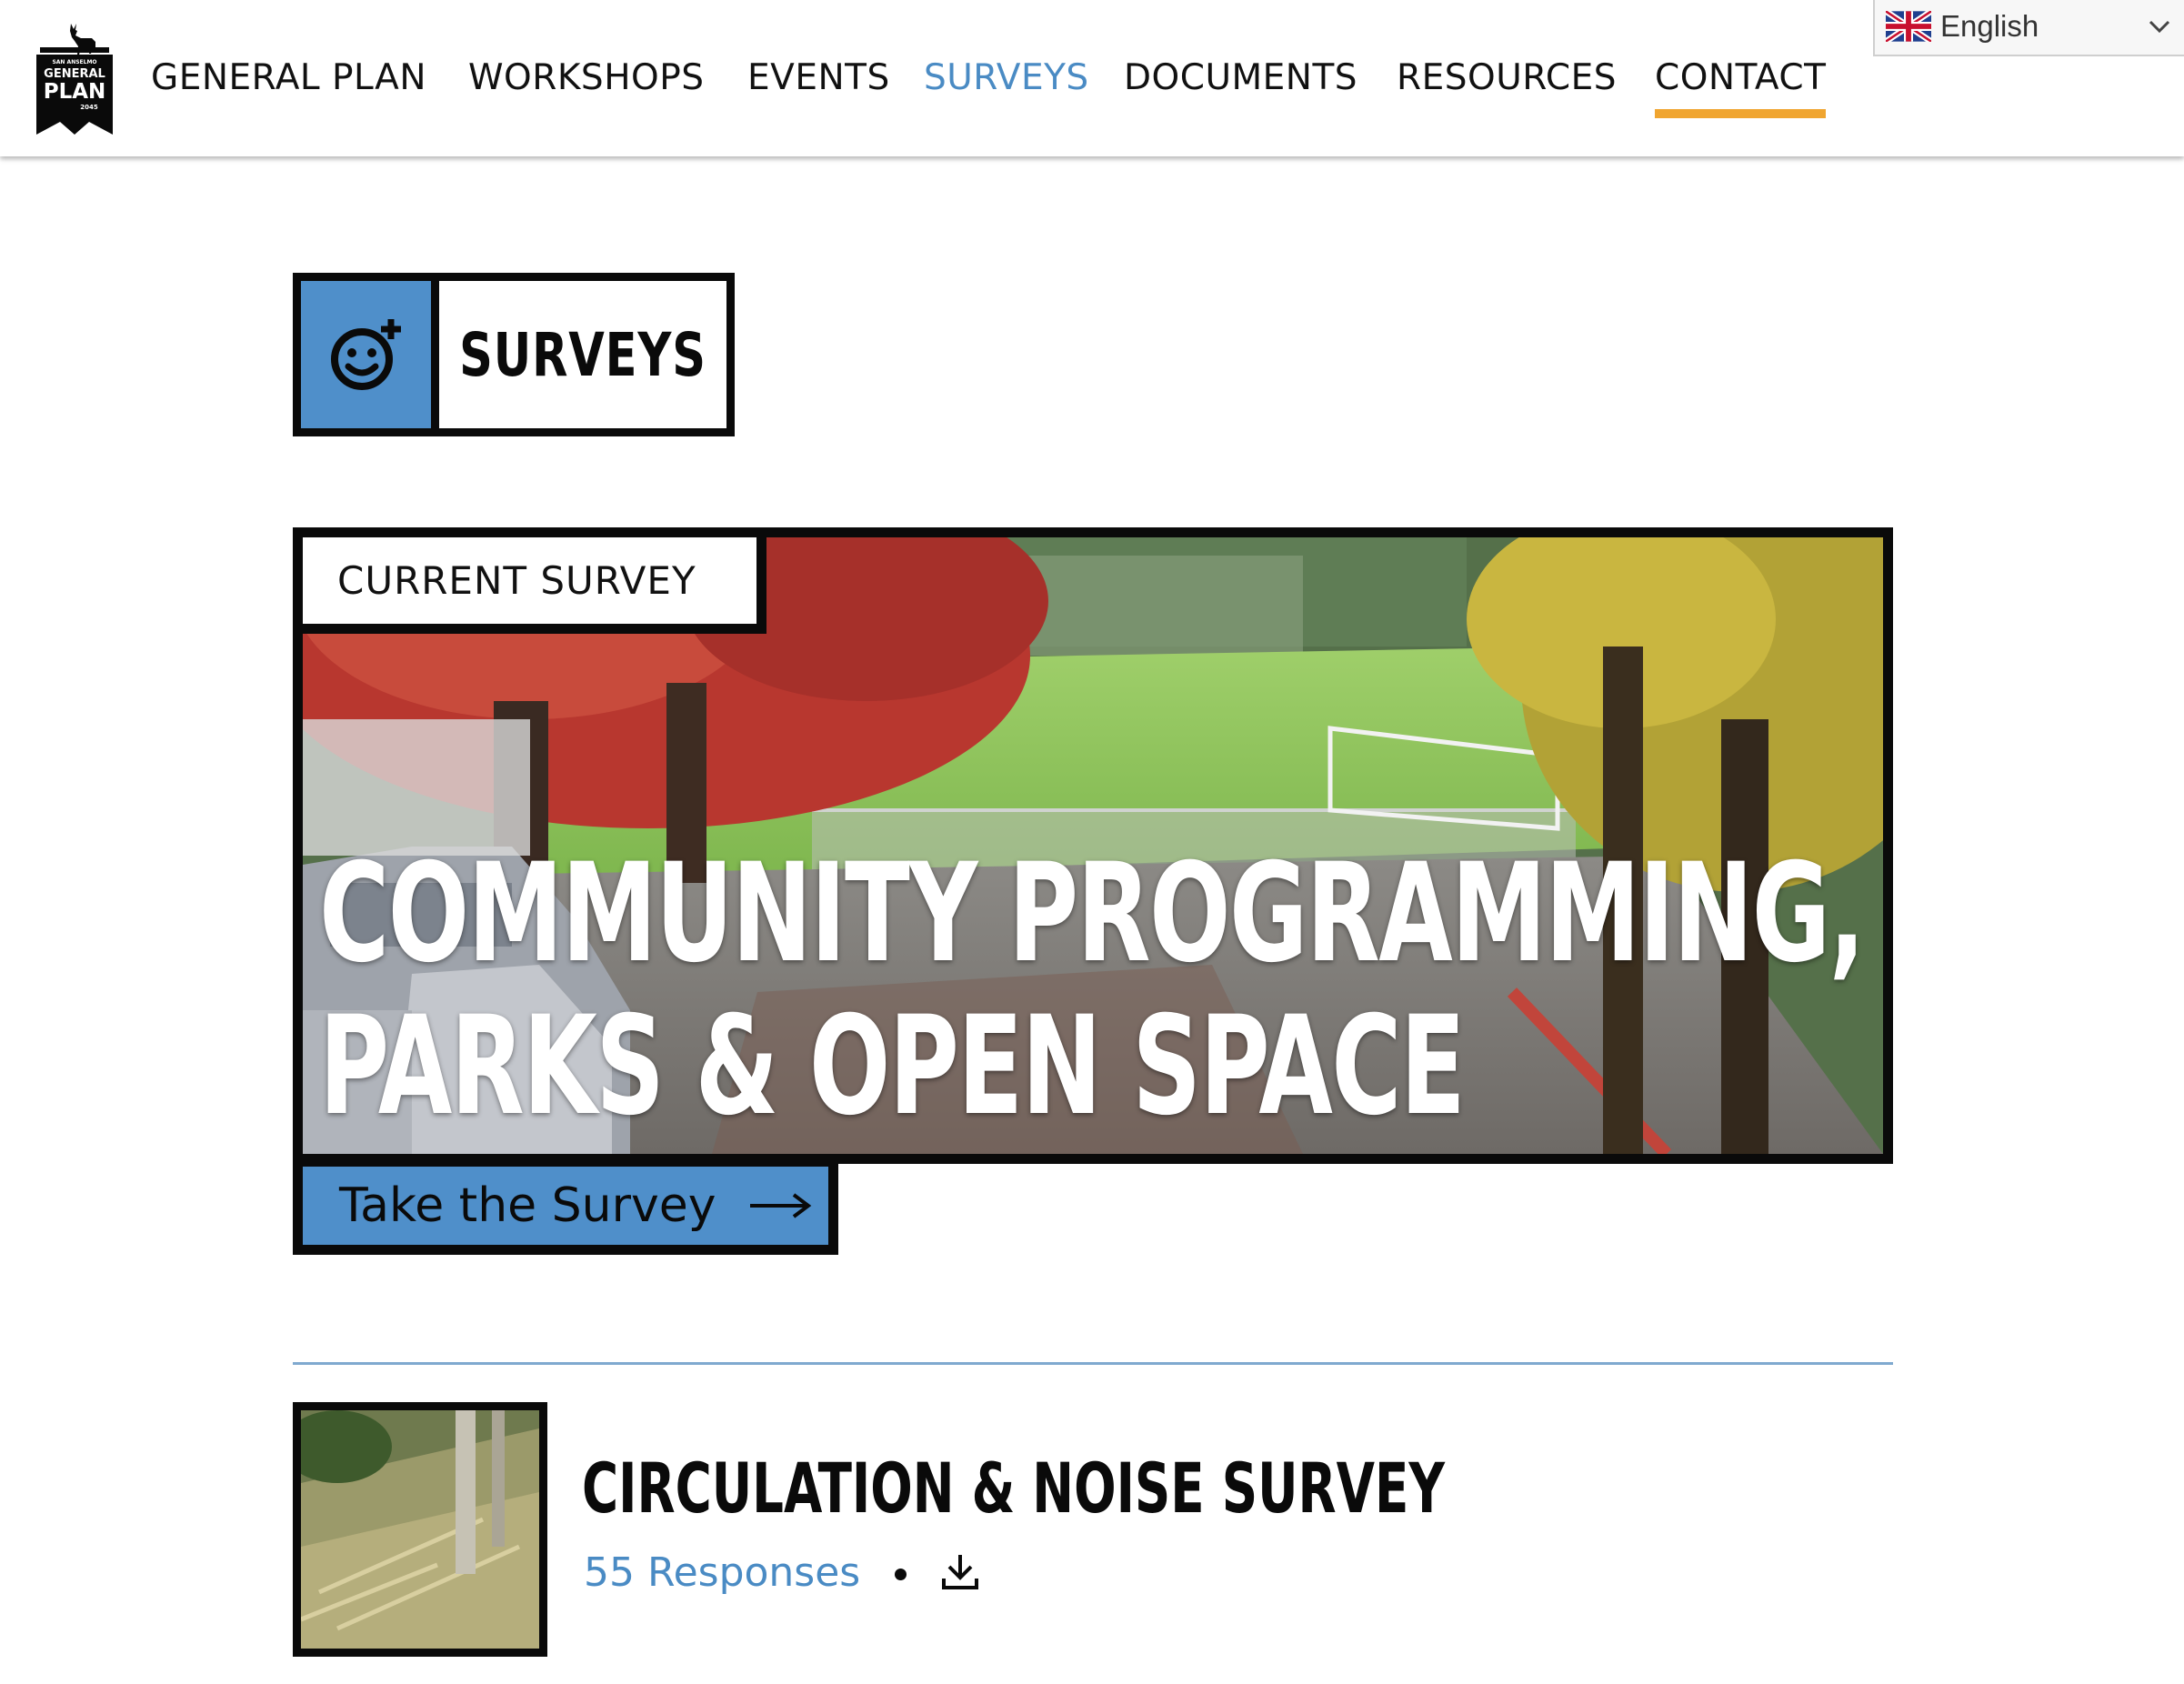 This screenshot has width=2184, height=1684. What do you see at coordinates (1507, 79) in the screenshot?
I see `nav-resources: RESOURCES` at bounding box center [1507, 79].